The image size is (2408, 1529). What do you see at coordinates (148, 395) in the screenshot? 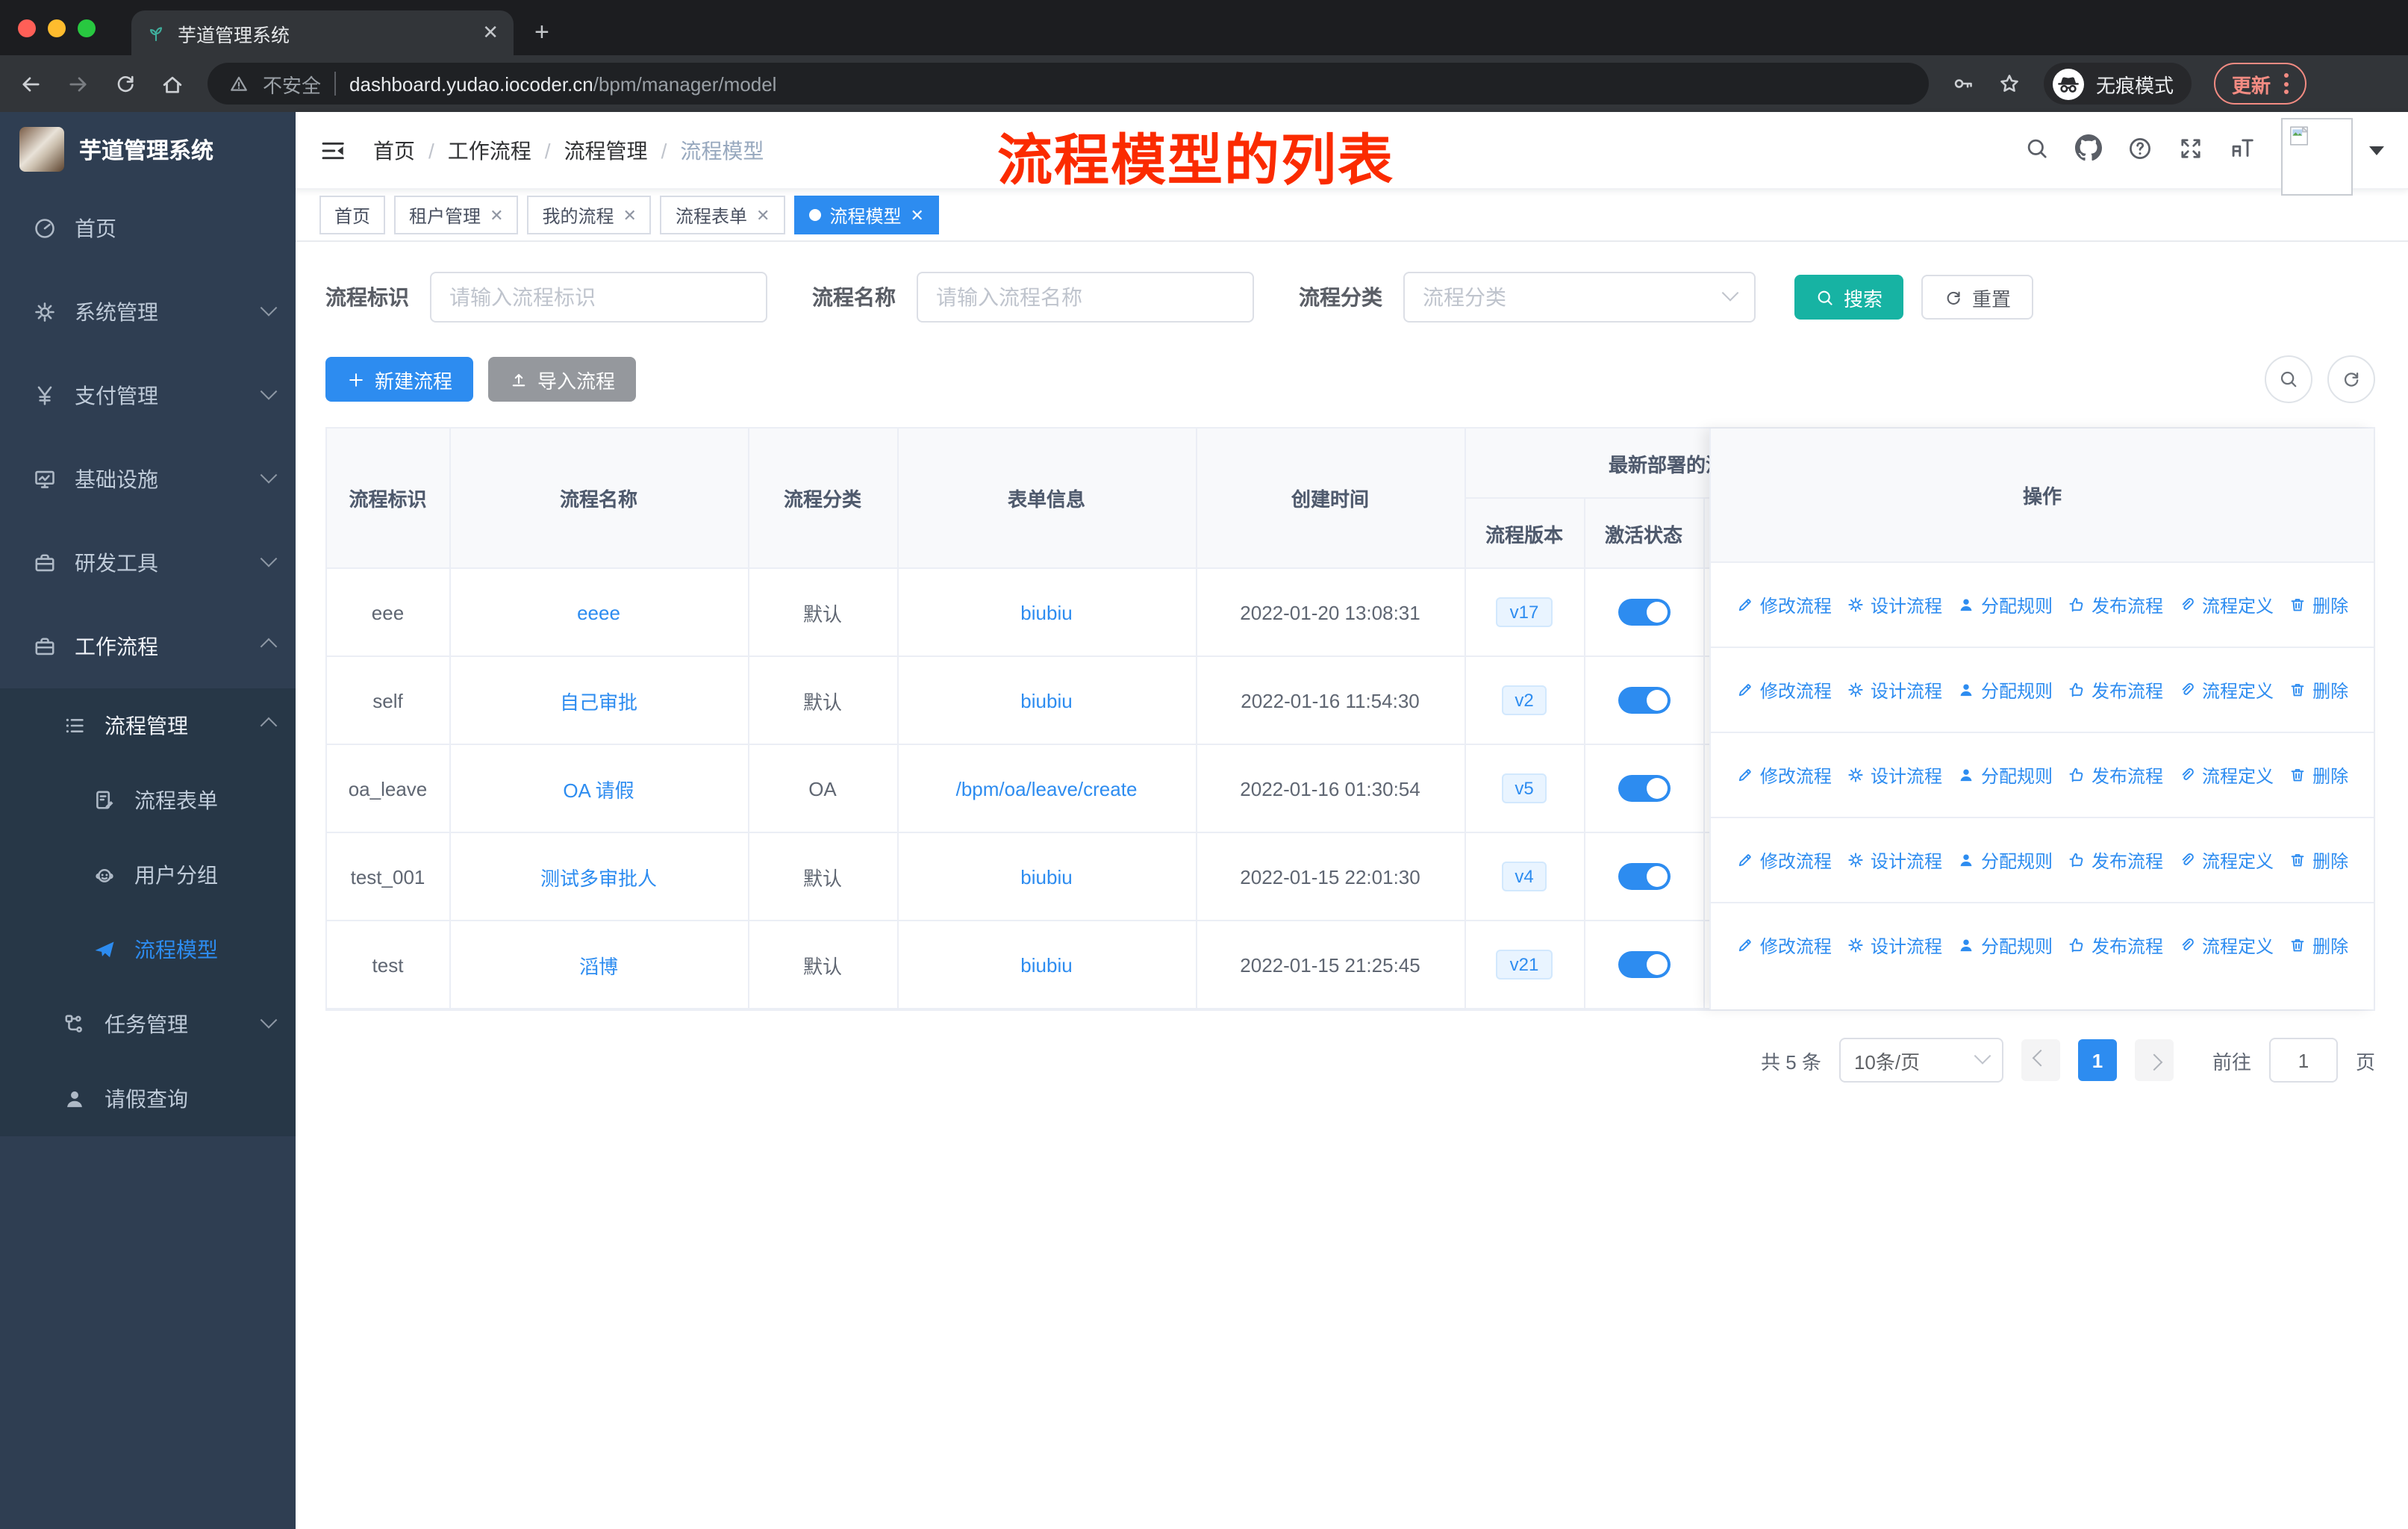
I see `sidebar-item-2: 支付管理` at bounding box center [148, 395].